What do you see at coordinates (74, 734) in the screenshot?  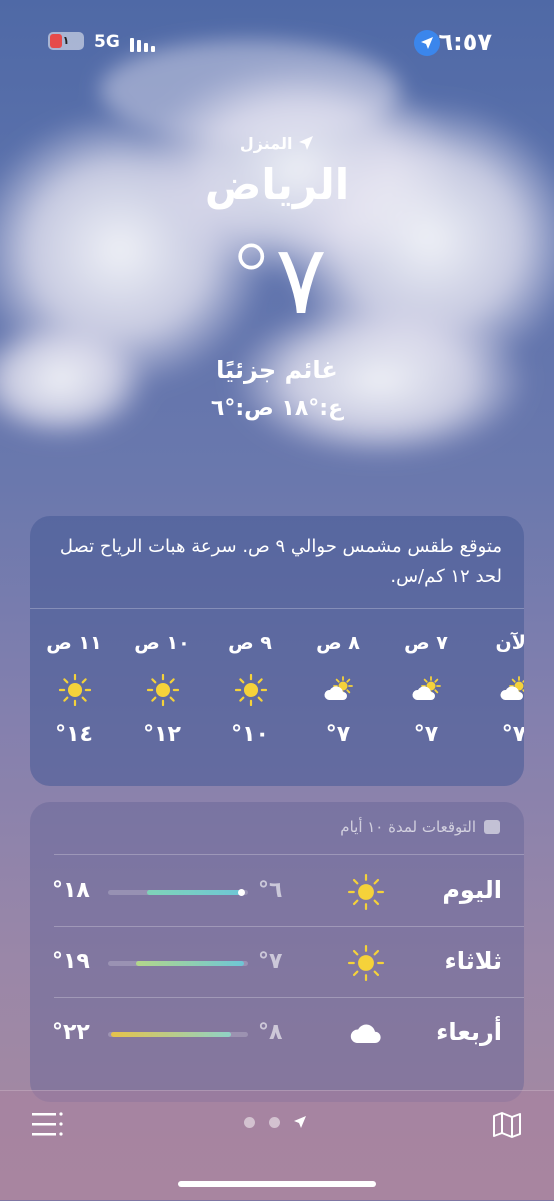 I see `hour-temperature: °١٤` at bounding box center [74, 734].